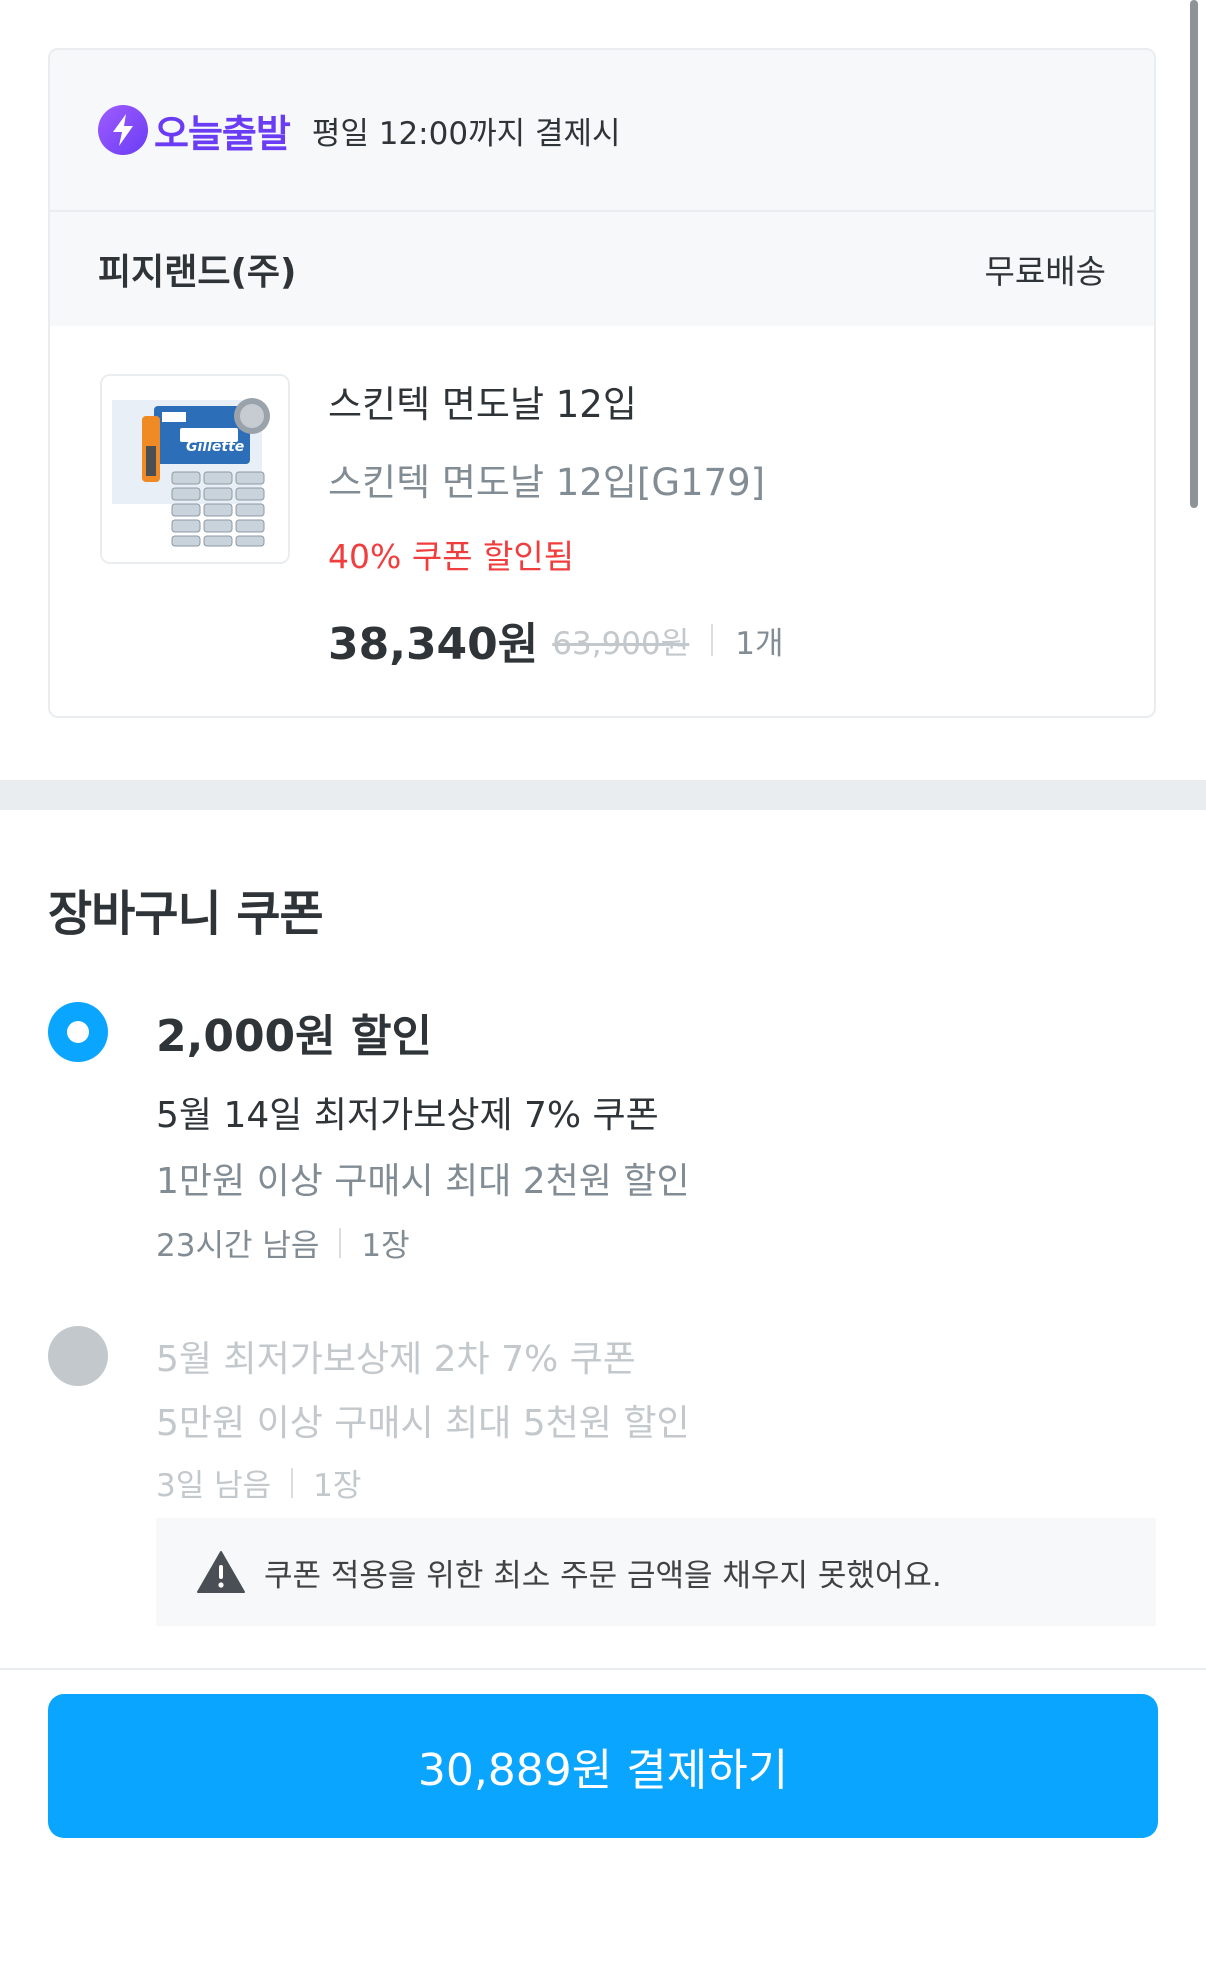  Describe the element at coordinates (602, 269) in the screenshot. I see `seller-row: 피지랜드(주) 무료배송` at that location.